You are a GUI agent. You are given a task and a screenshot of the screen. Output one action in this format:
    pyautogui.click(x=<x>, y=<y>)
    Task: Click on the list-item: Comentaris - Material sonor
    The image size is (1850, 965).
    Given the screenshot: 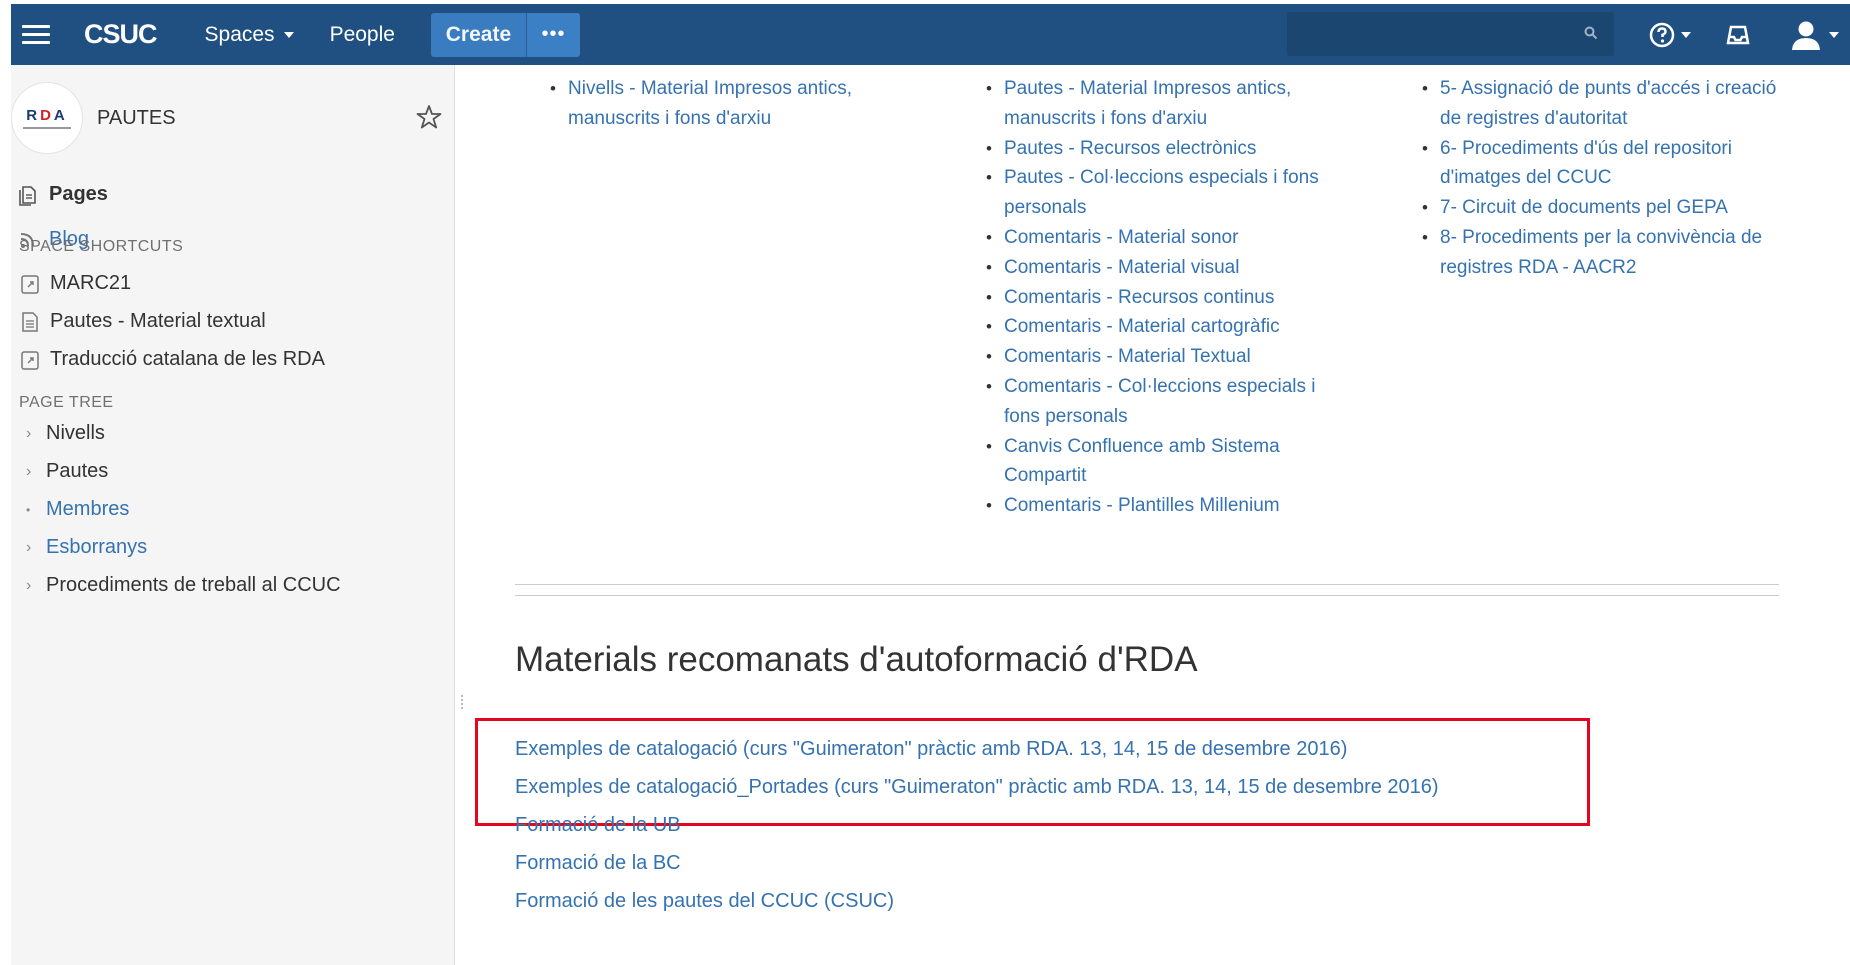 What is the action you would take?
    pyautogui.click(x=1160, y=238)
    